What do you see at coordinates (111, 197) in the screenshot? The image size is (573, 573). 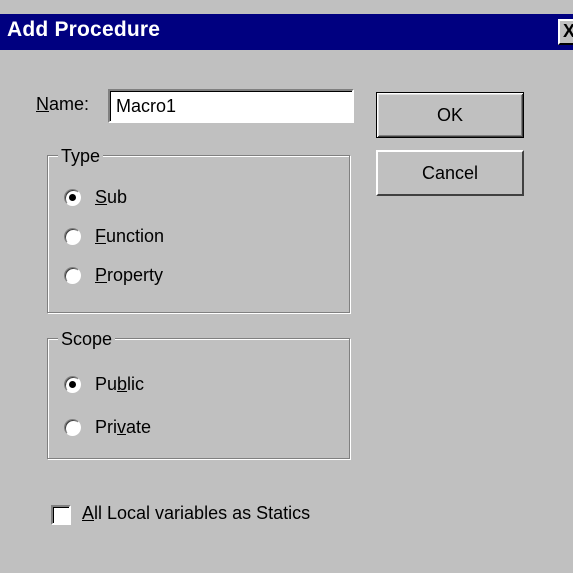 I see `type-sub-label: Sub` at bounding box center [111, 197].